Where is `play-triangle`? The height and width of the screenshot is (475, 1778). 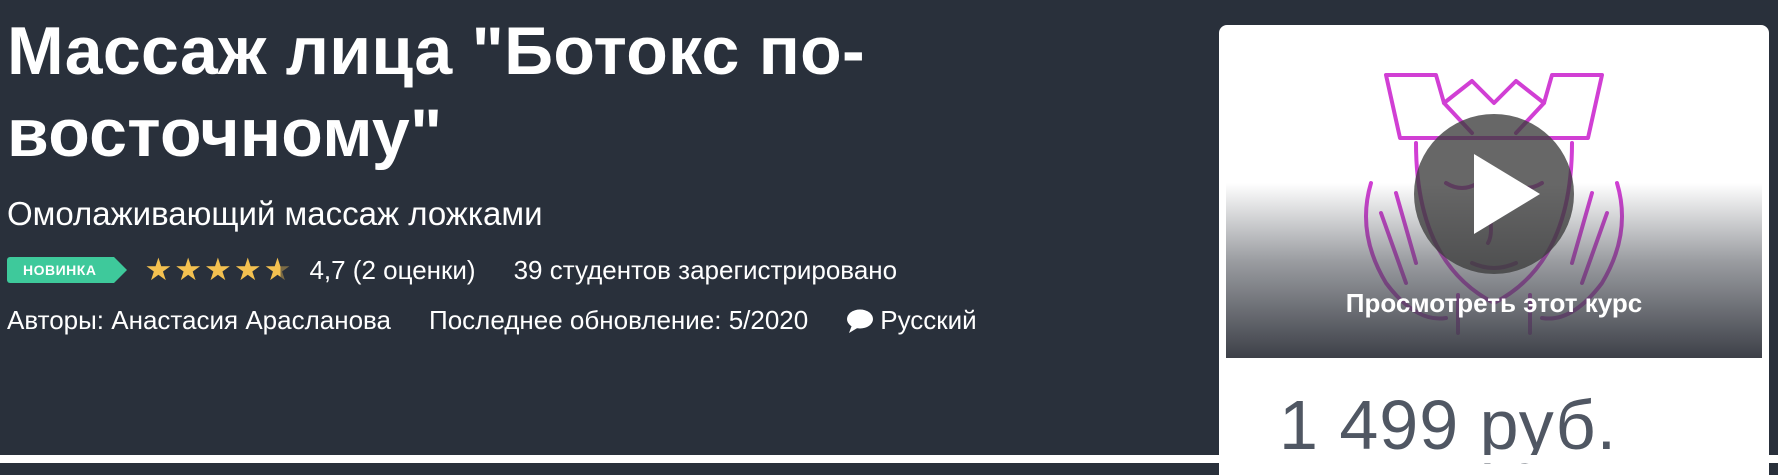
play-triangle is located at coordinates (1507, 194).